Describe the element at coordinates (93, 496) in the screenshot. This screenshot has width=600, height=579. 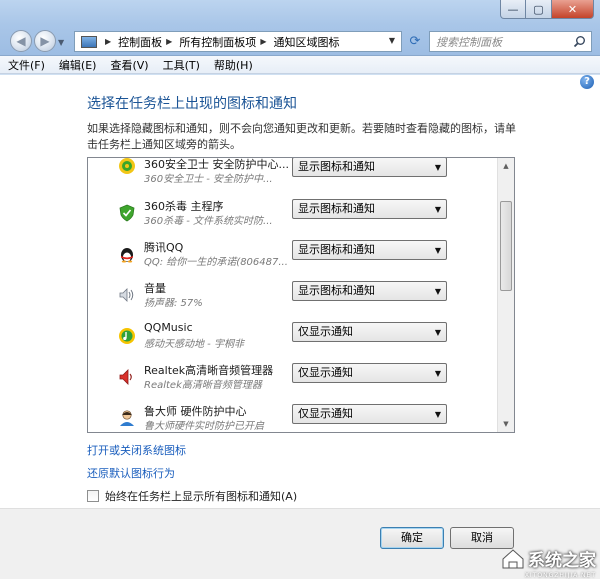
I see `show-all-icons-checkbox` at that location.